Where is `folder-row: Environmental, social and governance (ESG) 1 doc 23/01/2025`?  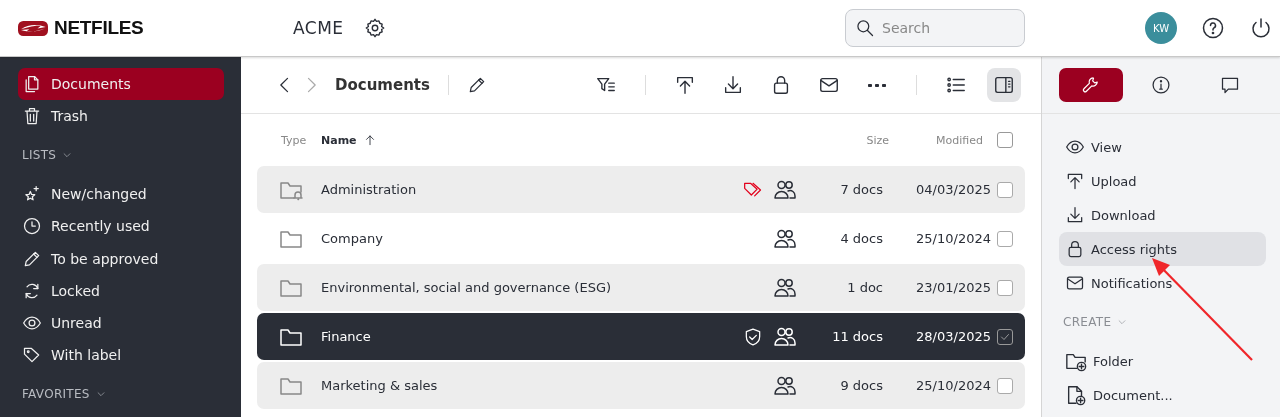 folder-row: Environmental, social and governance (ESG) 1 doc 23/01/2025 is located at coordinates (641, 287).